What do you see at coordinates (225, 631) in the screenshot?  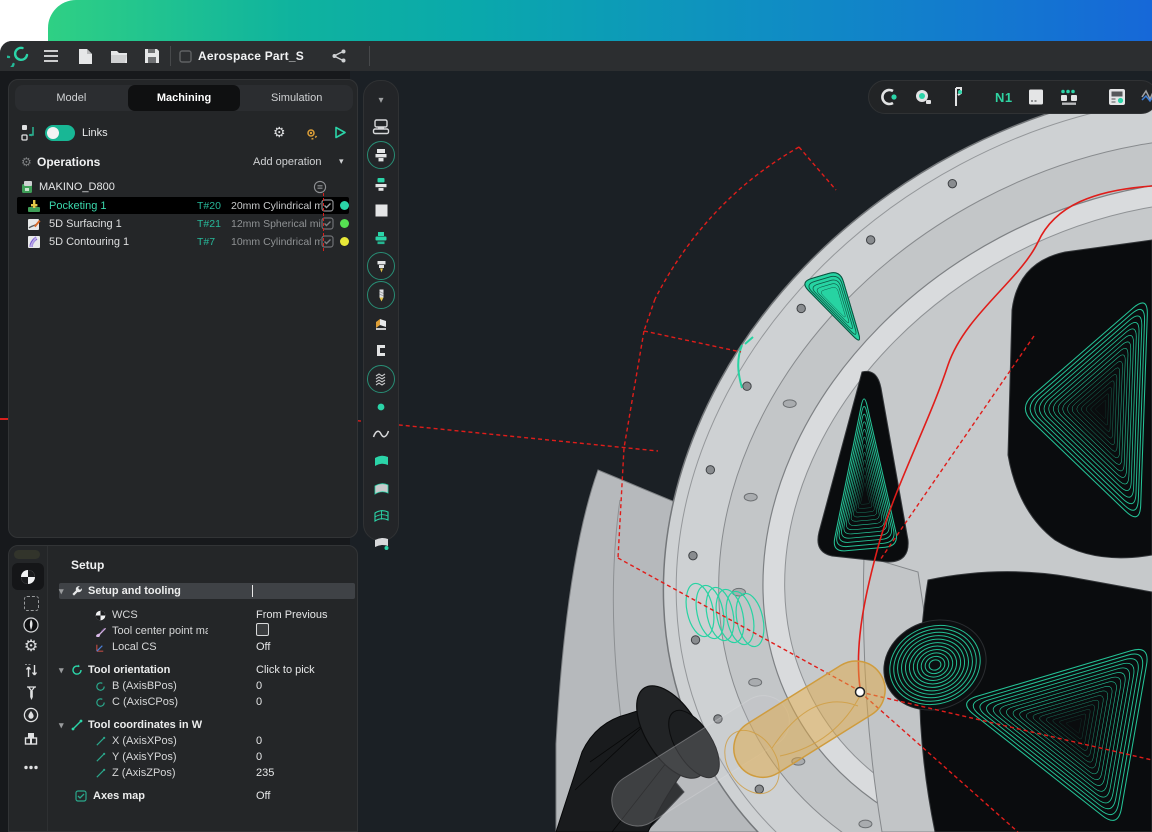 I see `row-tool-center-point: Tool center point man` at bounding box center [225, 631].